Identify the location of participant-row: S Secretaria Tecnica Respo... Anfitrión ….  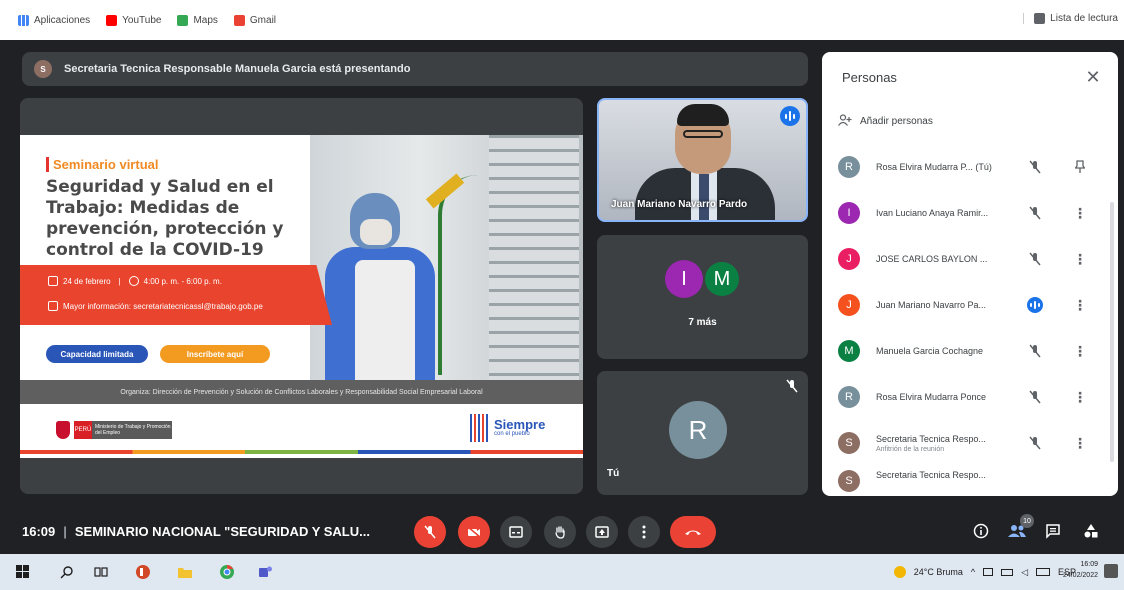
(967, 443).